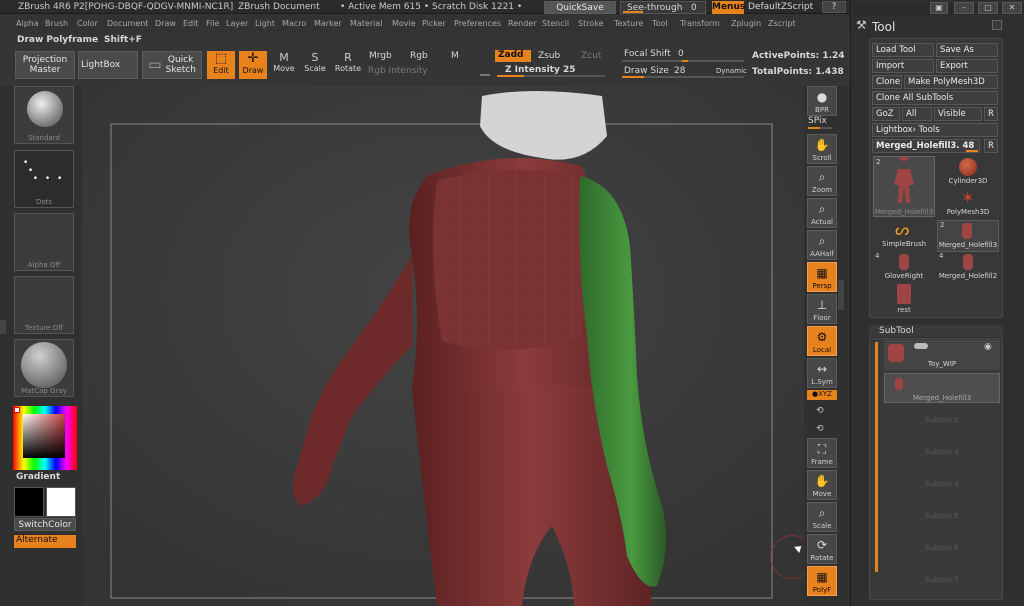 The image size is (1024, 606). I want to click on menu-preferences: Preferences, so click(477, 23).